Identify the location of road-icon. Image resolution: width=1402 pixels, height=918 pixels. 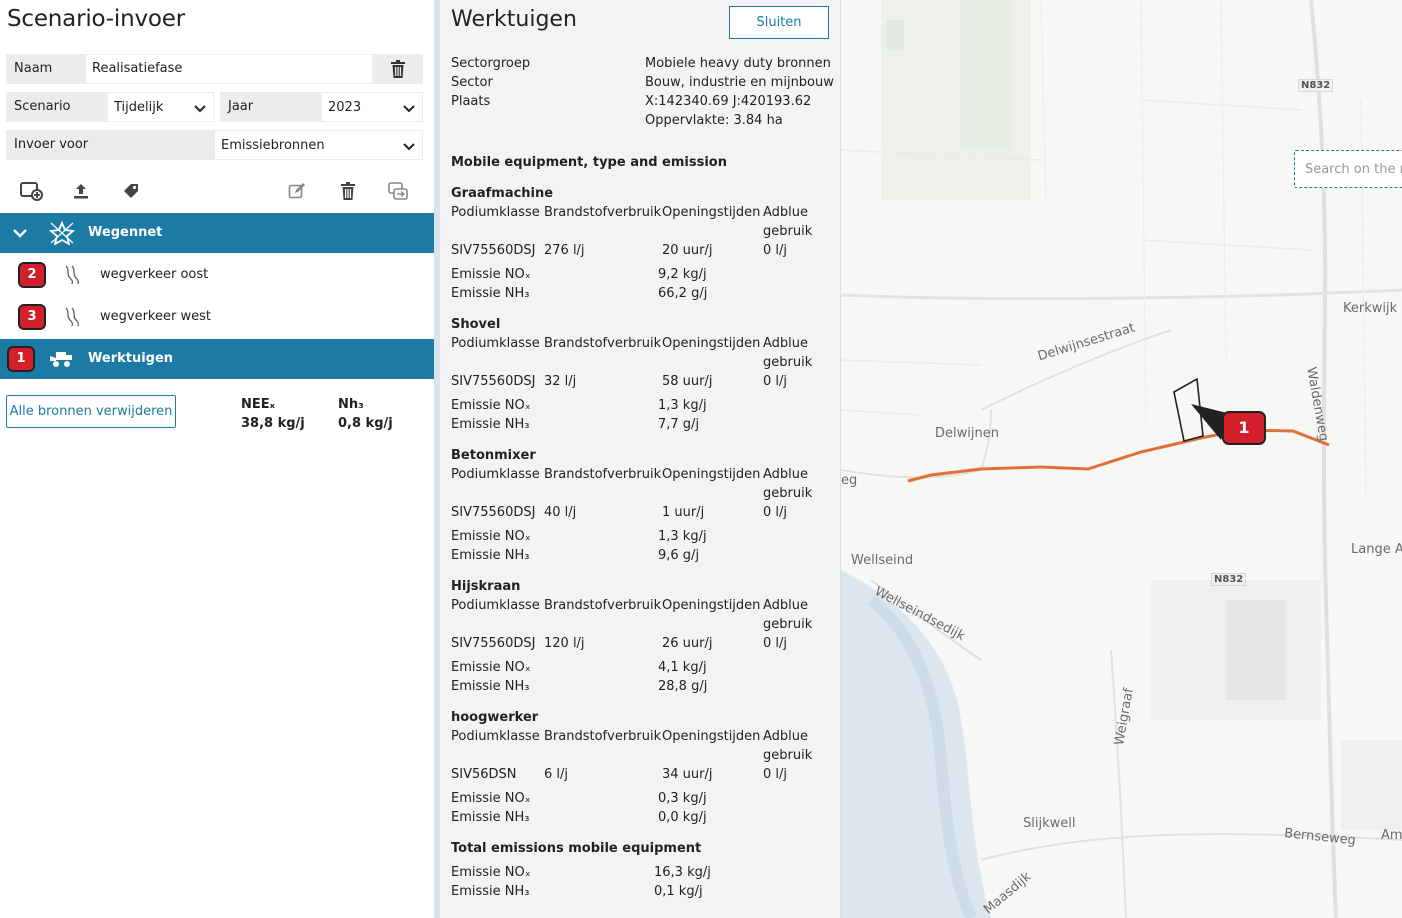
(72, 275).